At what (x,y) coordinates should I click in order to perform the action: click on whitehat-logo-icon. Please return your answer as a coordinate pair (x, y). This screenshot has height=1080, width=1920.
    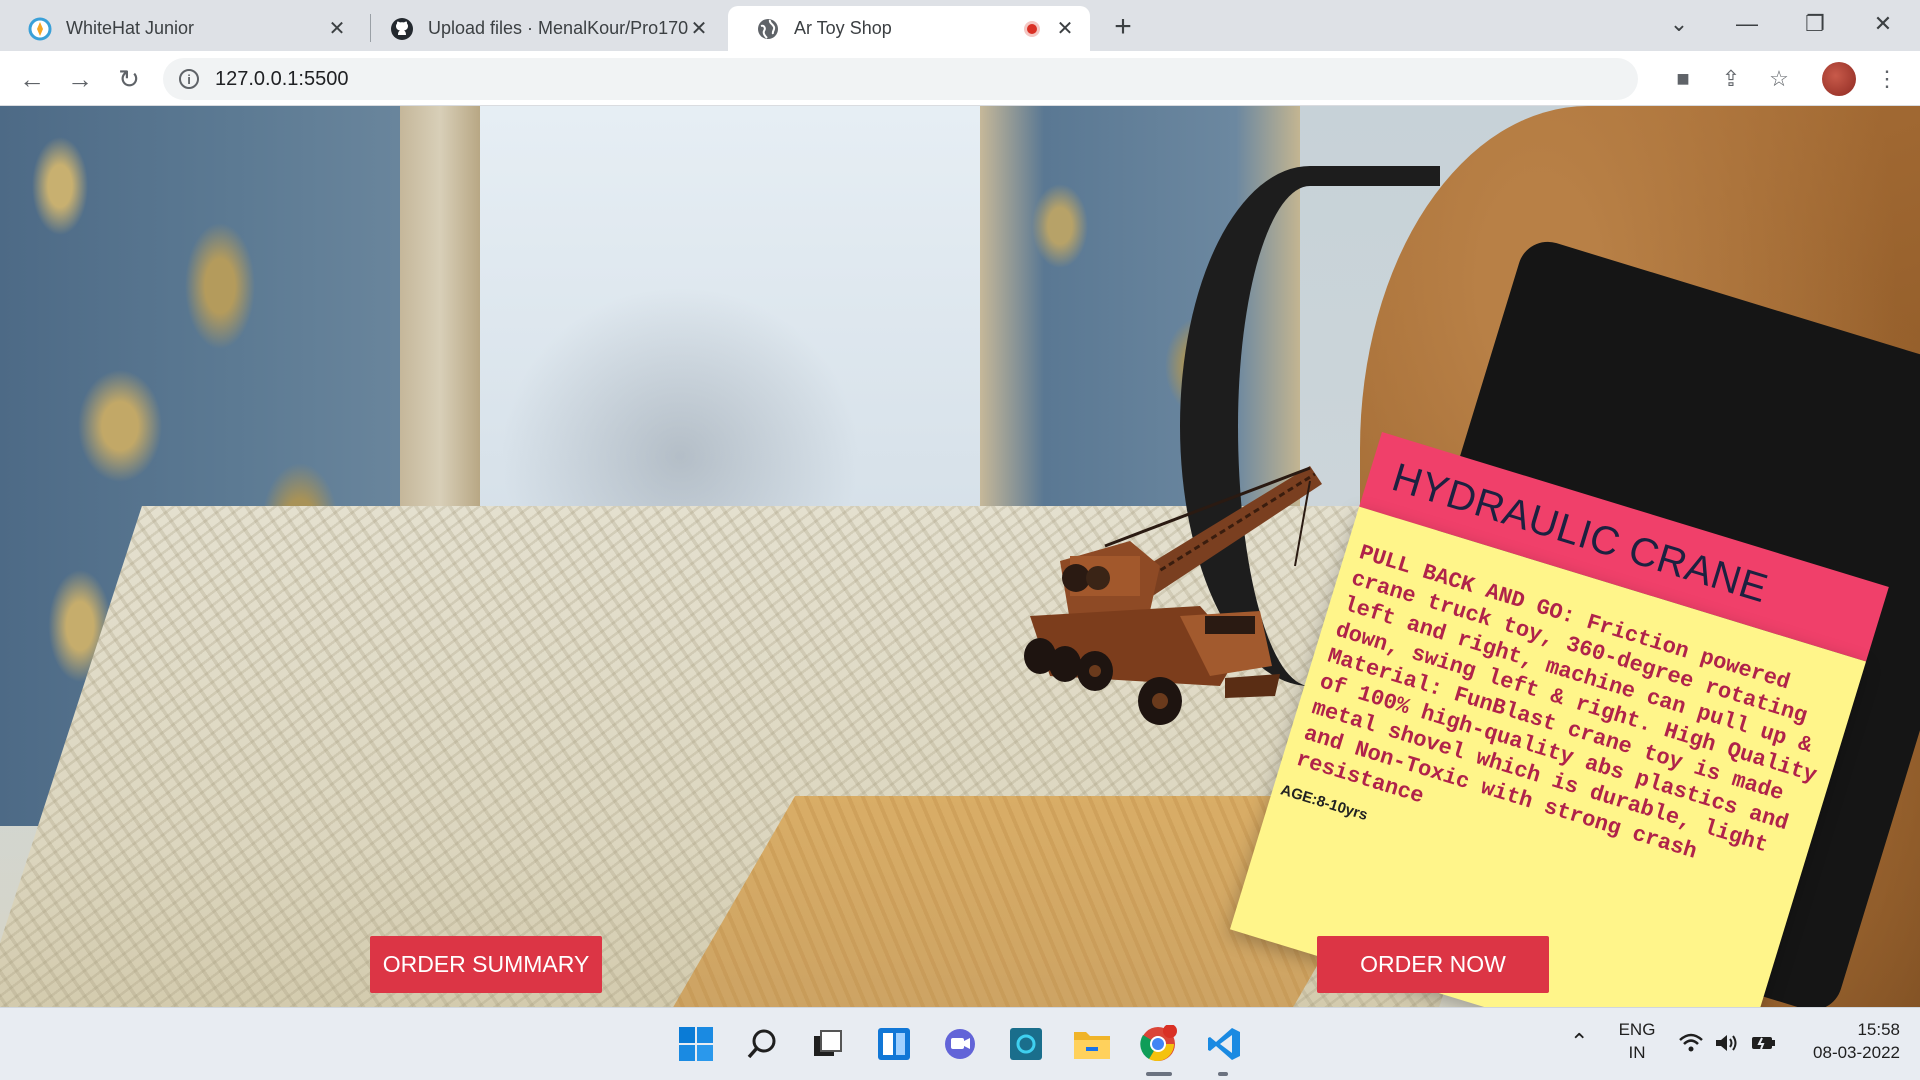
    Looking at the image, I should click on (40, 28).